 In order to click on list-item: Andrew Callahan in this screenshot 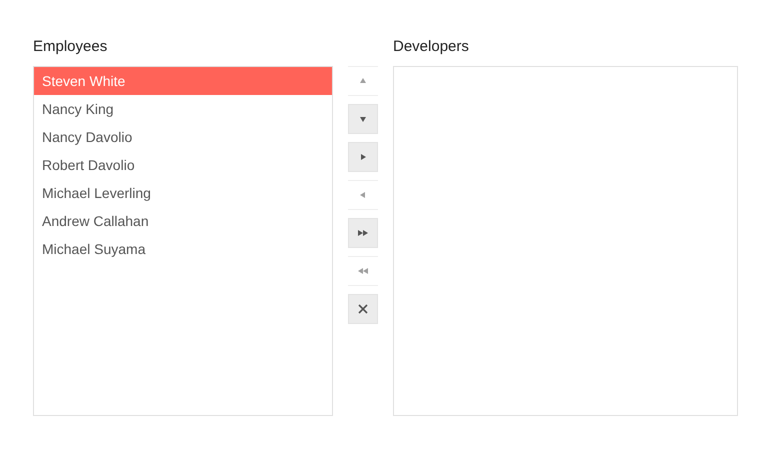, I will do `click(183, 221)`.